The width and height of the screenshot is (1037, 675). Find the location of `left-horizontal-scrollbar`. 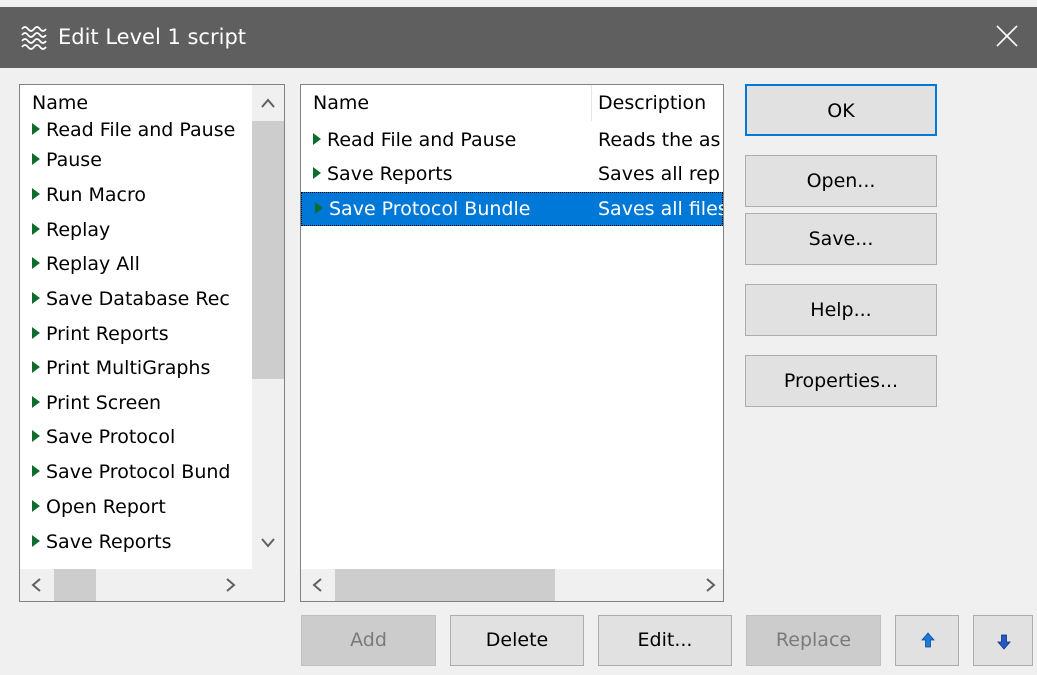

left-horizontal-scrollbar is located at coordinates (152, 585).